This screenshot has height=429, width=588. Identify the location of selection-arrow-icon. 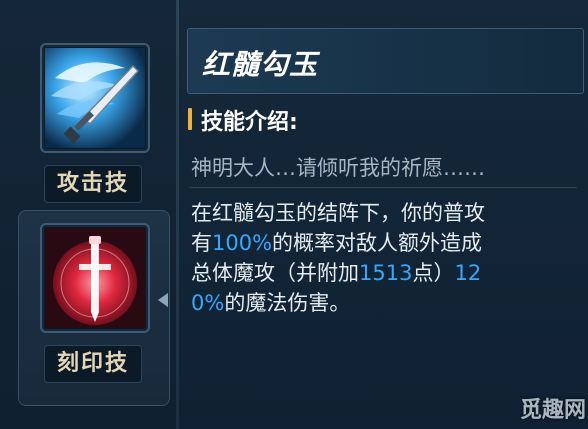
(163, 300).